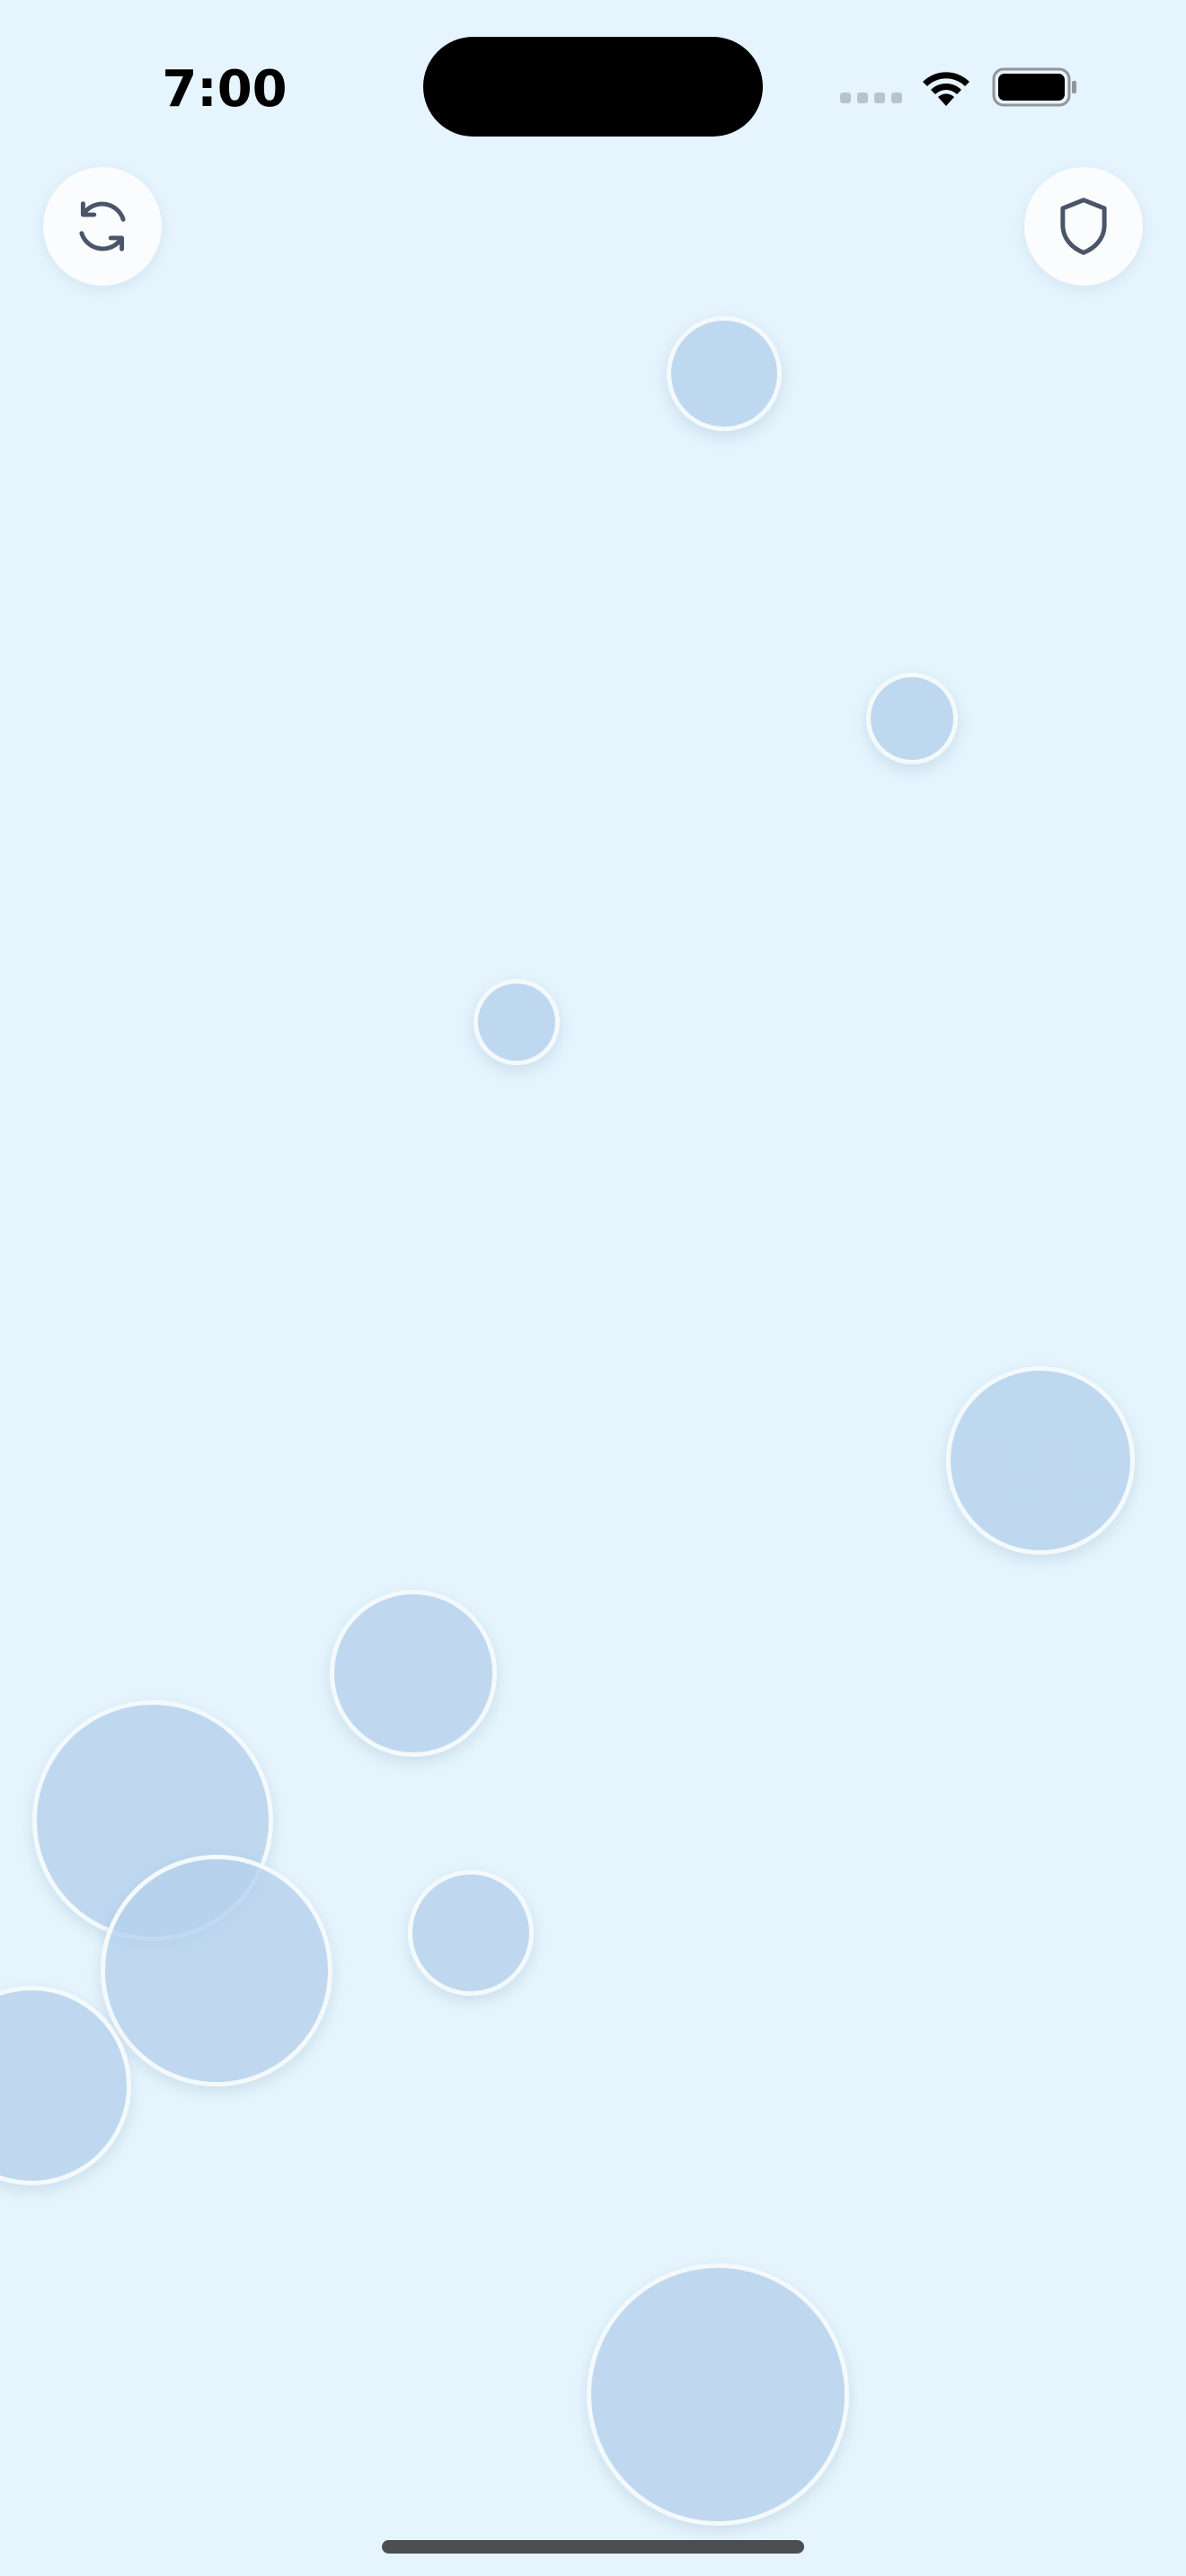 Image resolution: width=1186 pixels, height=2576 pixels. What do you see at coordinates (1034, 87) in the screenshot?
I see `battery-icon` at bounding box center [1034, 87].